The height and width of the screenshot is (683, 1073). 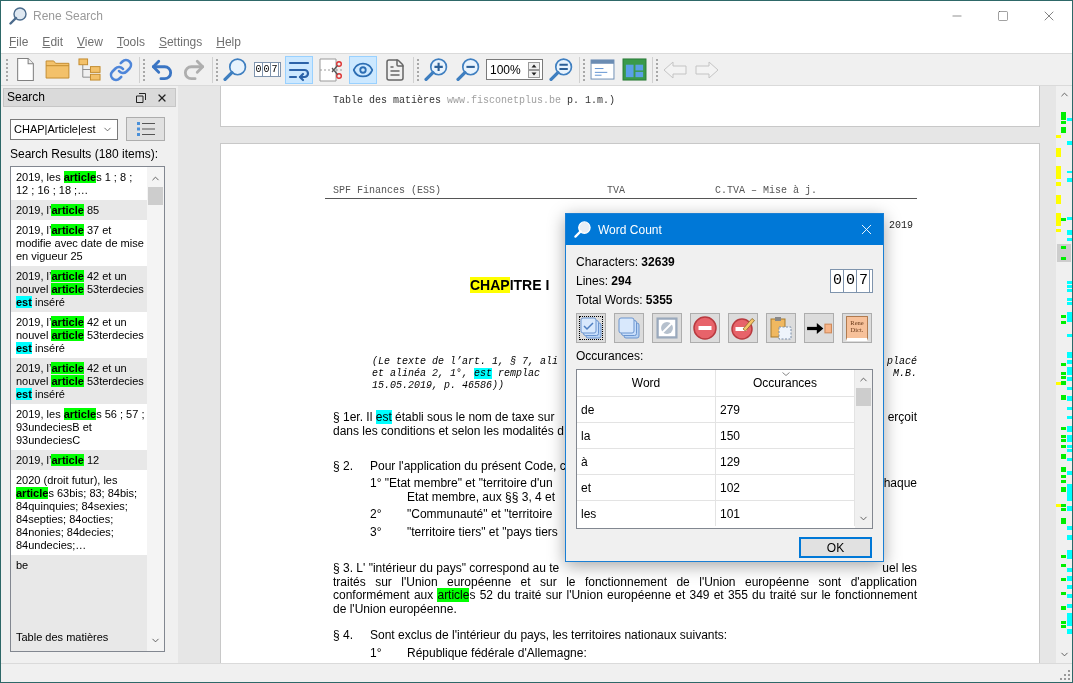 I want to click on table-cell: à, so click(x=646, y=461).